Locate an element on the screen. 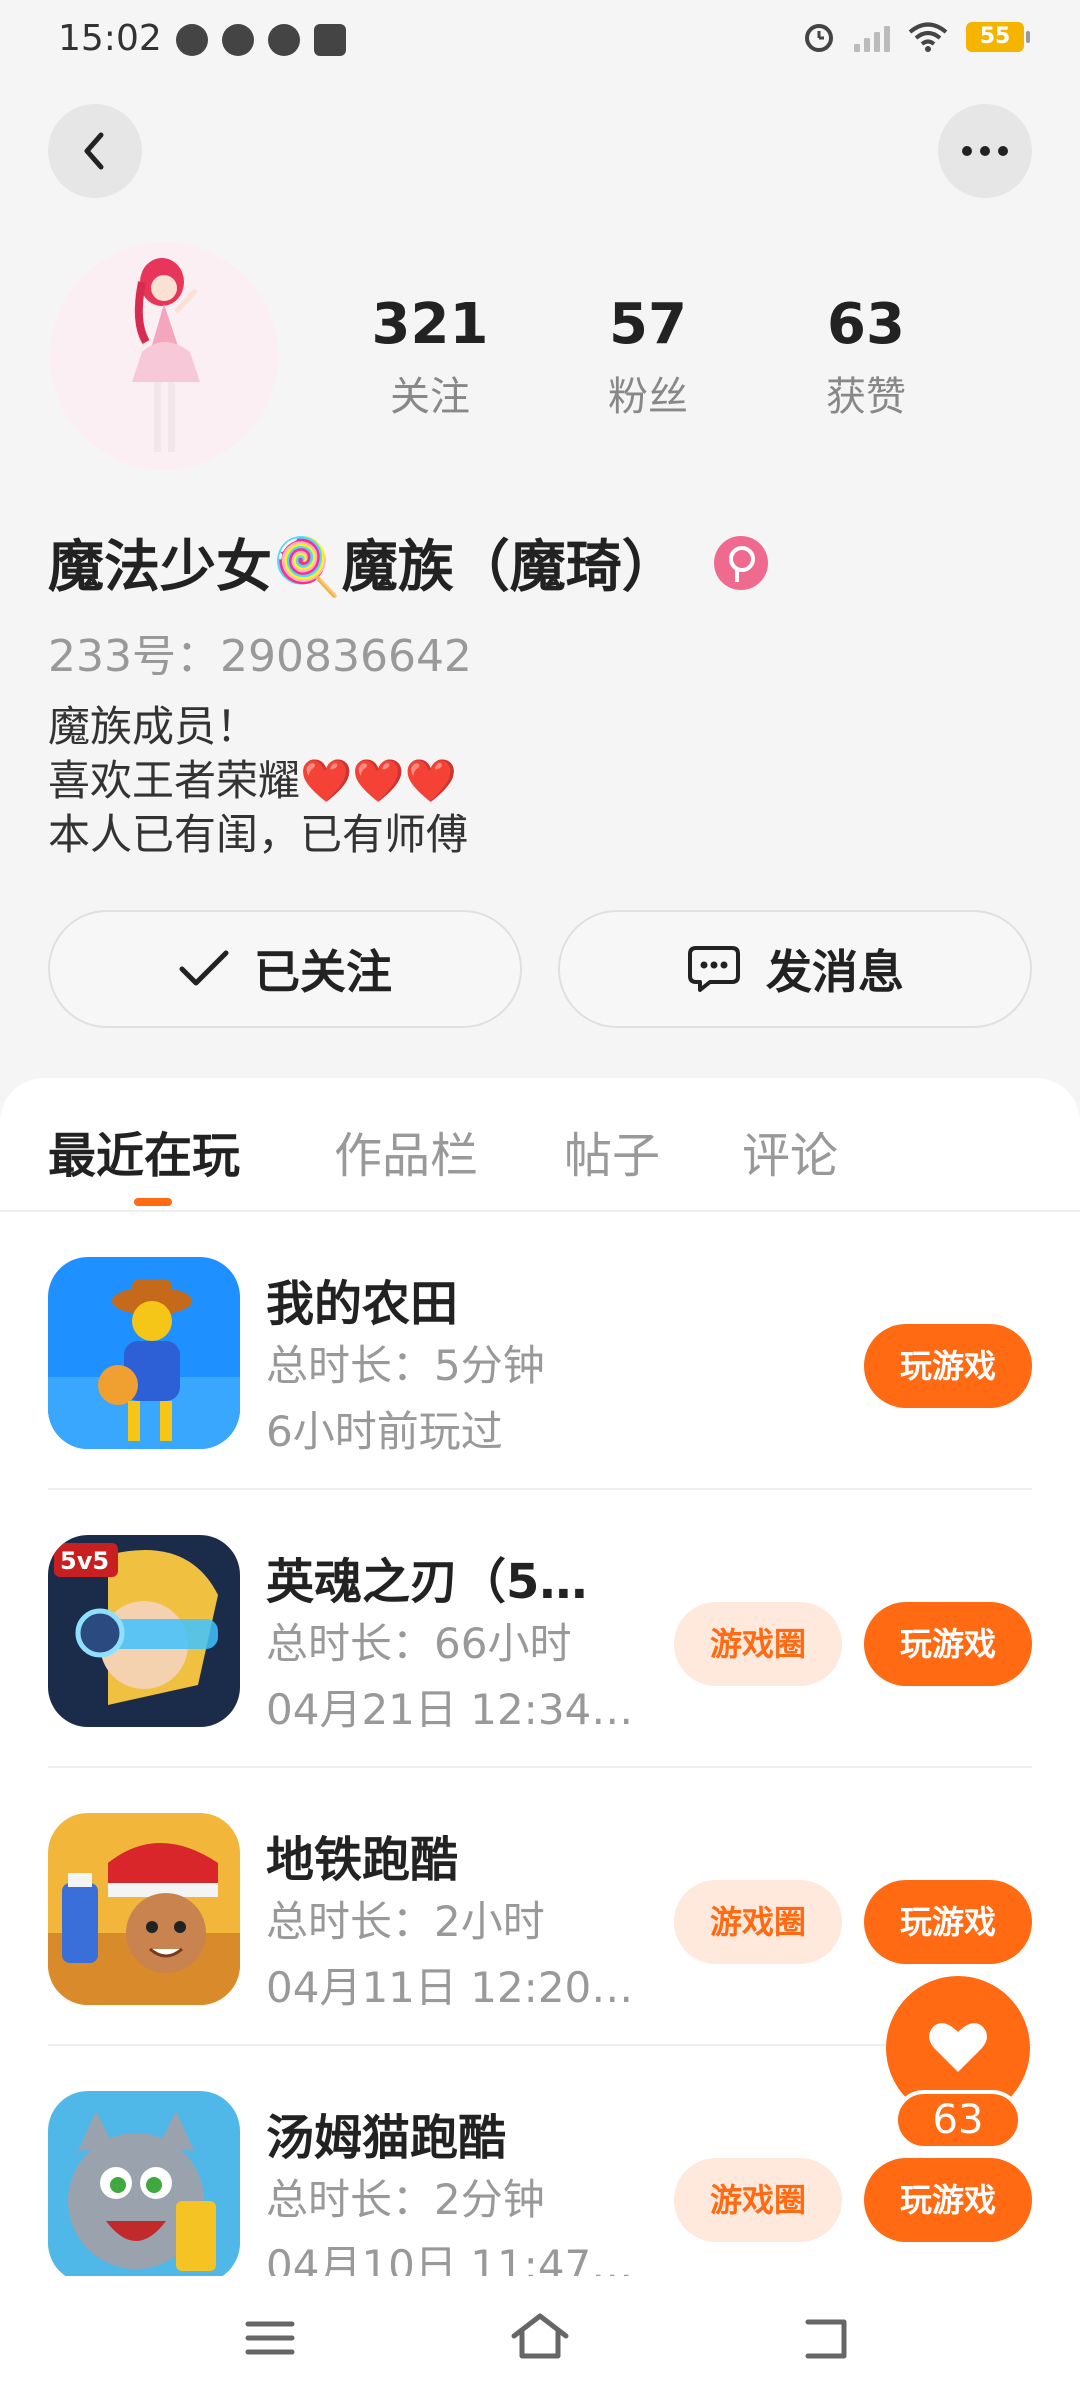 Image resolution: width=1080 pixels, height=2400 pixels. wechat-icon is located at coordinates (284, 40).